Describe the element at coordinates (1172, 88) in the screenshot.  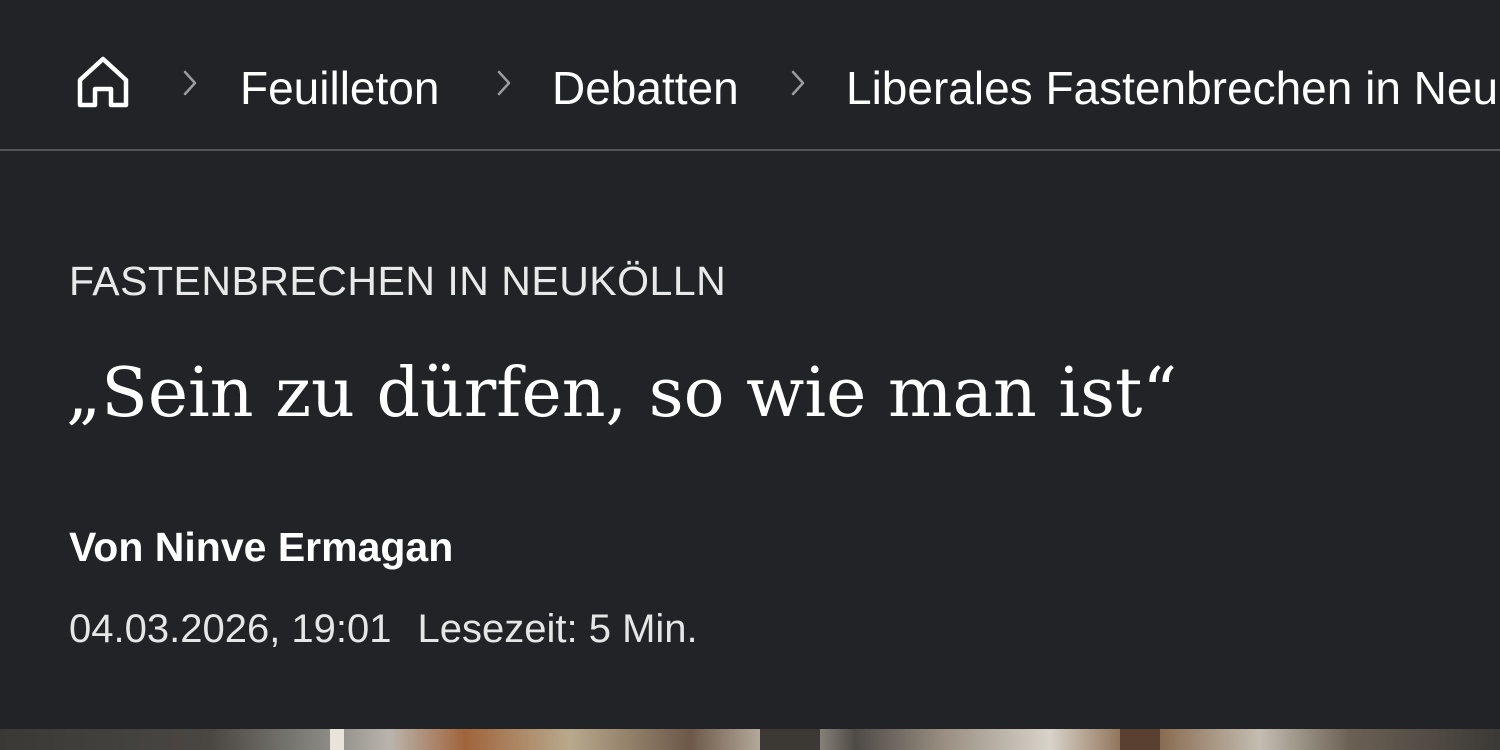
I see `breadcrumb-item-current-article: Liberales Fastenbrechen in Neu` at that location.